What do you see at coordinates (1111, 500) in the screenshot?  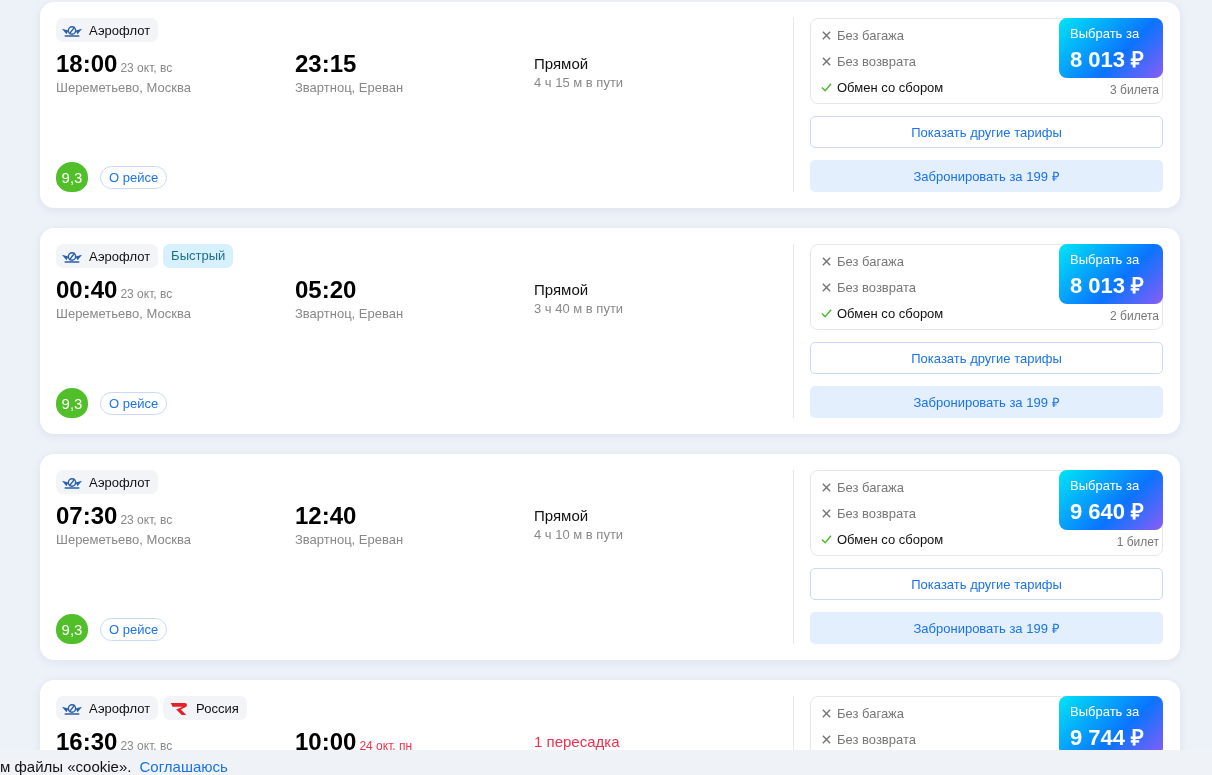 I see `select-price-button: Выбрать за 9 640 ₽` at bounding box center [1111, 500].